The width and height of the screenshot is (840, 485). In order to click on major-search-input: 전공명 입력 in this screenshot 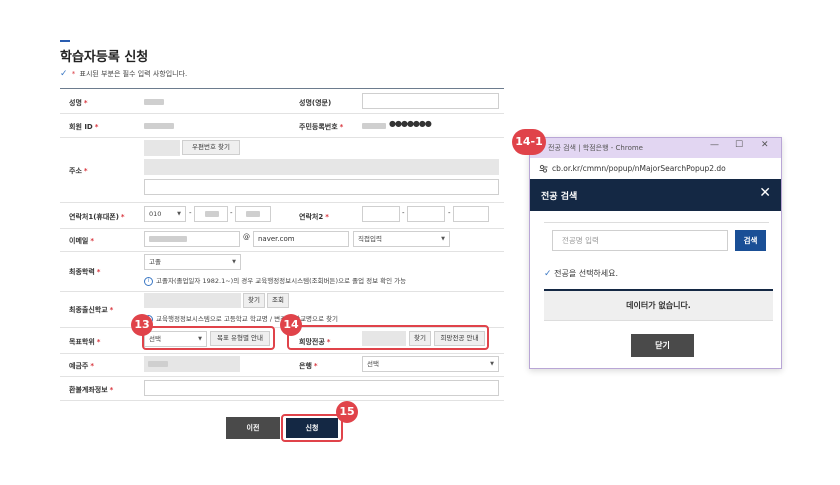, I will do `click(640, 240)`.